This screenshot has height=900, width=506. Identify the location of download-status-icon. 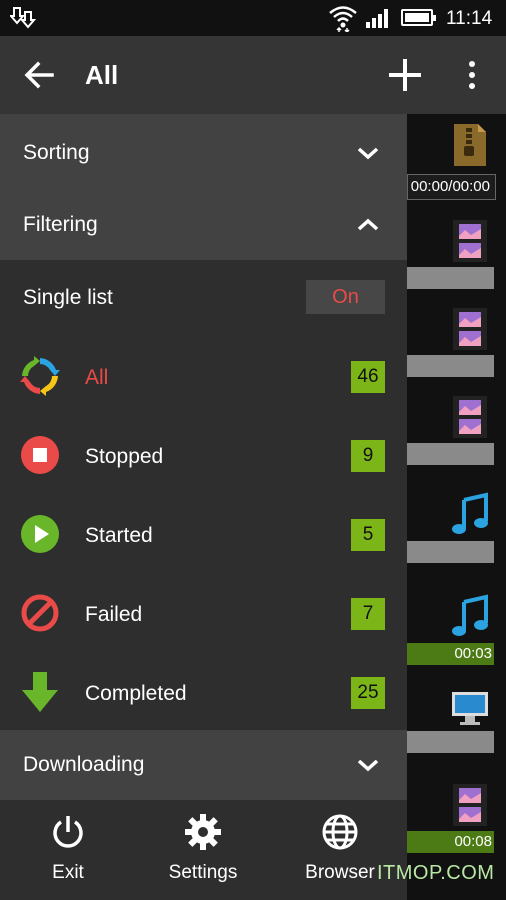
(23, 18).